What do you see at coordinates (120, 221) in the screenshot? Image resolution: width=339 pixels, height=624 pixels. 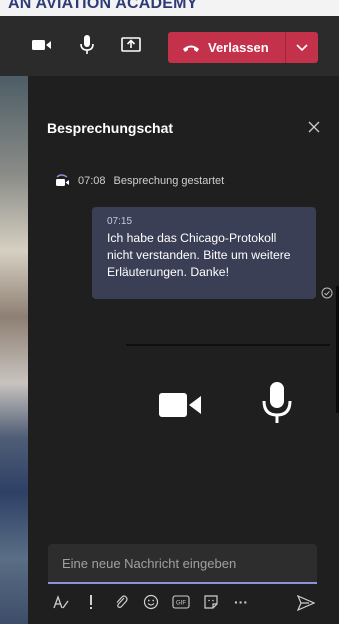 I see `message-time: 07:15` at bounding box center [120, 221].